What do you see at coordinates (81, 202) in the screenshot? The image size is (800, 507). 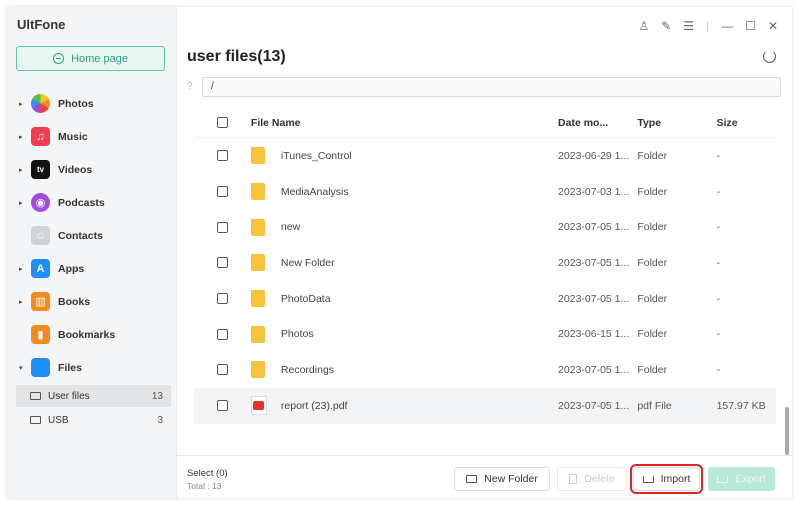 I see `sidebar-item-label: Podcasts` at bounding box center [81, 202].